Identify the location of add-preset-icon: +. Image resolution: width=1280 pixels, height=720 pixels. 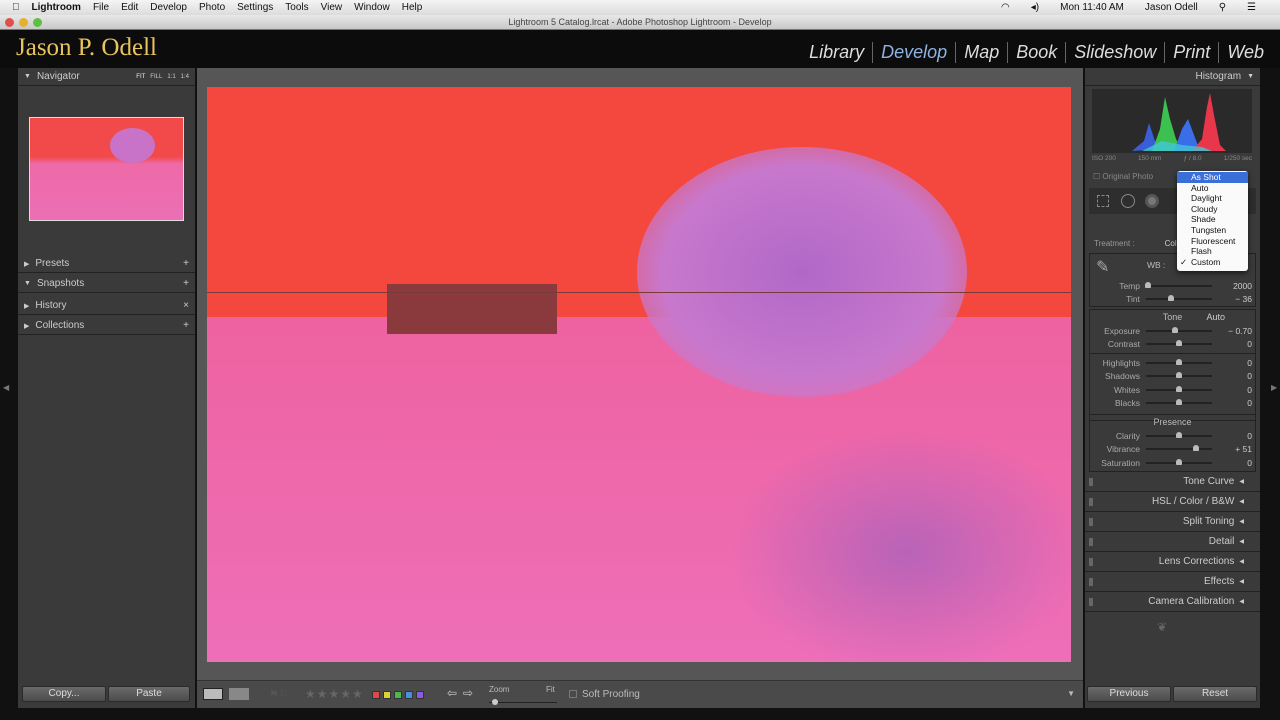
(186, 263).